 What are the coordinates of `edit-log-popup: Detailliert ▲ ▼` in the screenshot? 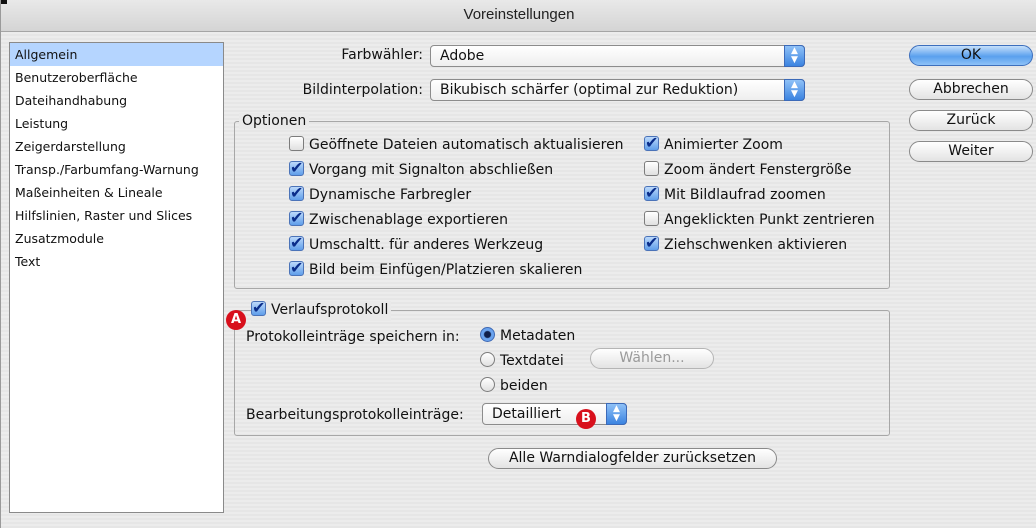 It's located at (554, 414).